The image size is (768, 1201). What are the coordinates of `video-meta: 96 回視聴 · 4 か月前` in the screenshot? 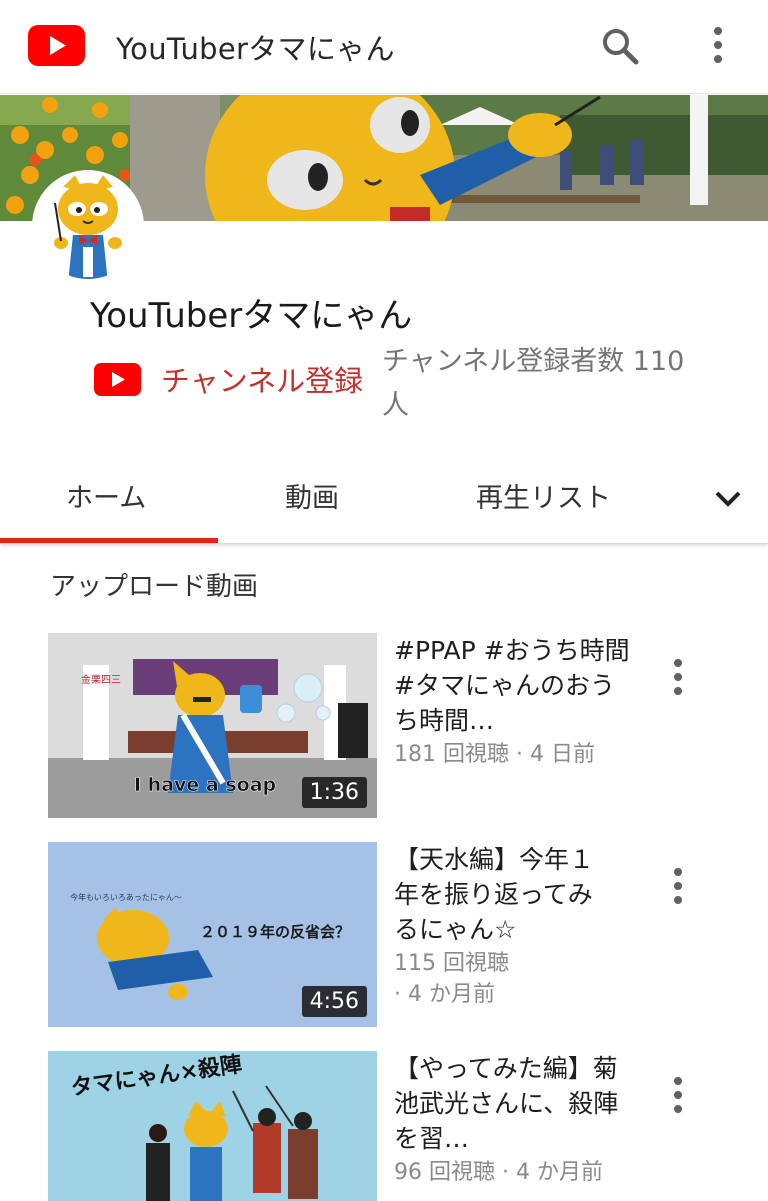 It's located at (498, 1172).